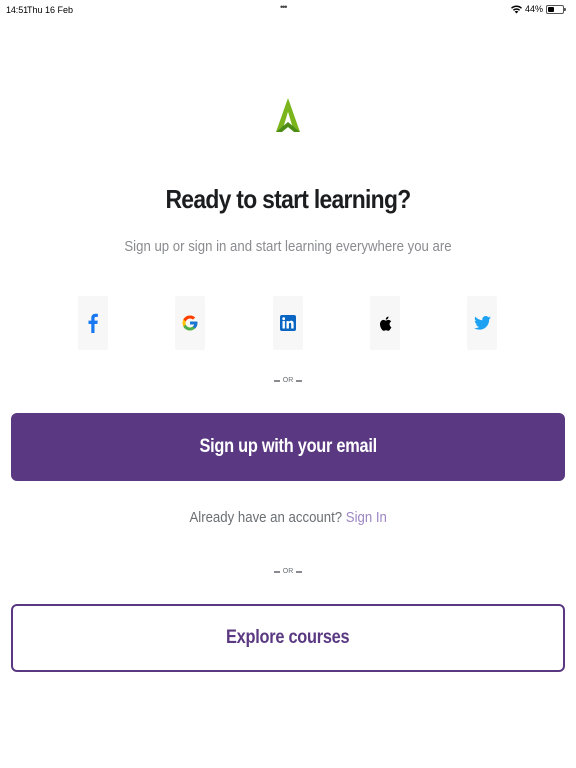 Image resolution: width=576 pixels, height=768 pixels. Describe the element at coordinates (288, 199) in the screenshot. I see `page-title: Ready to start learning?` at that location.